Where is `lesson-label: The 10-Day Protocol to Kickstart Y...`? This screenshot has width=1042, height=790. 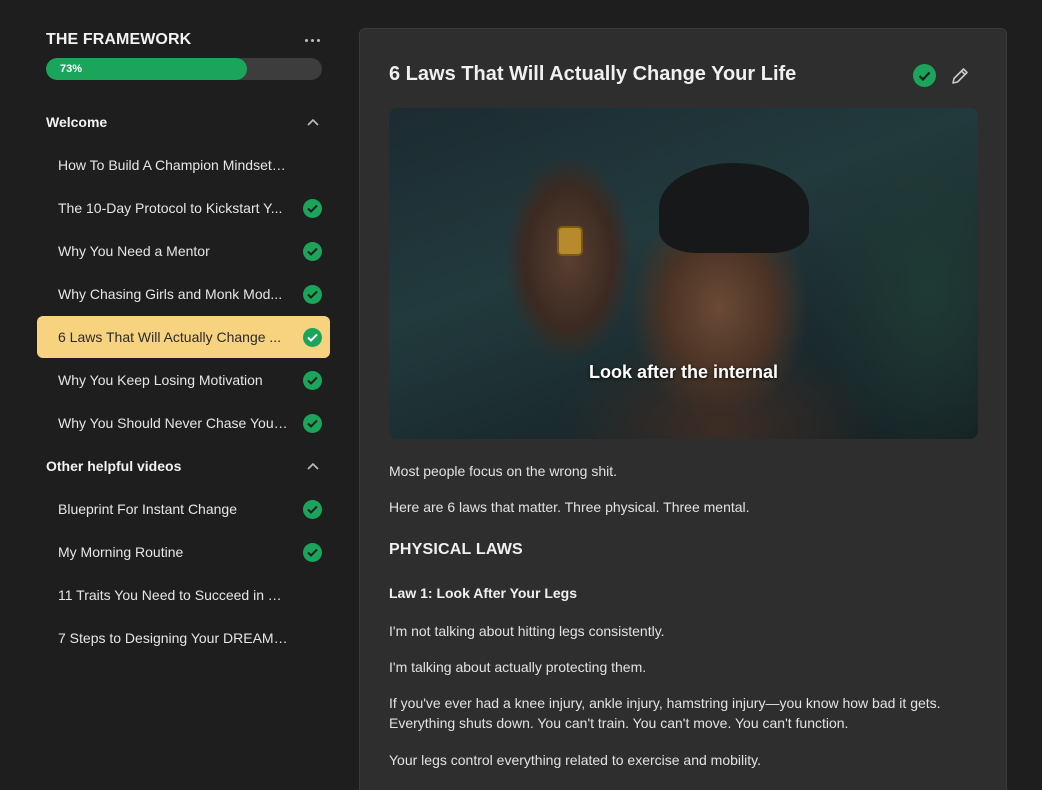
lesson-label: The 10-Day Protocol to Kickstart Y... is located at coordinates (170, 208).